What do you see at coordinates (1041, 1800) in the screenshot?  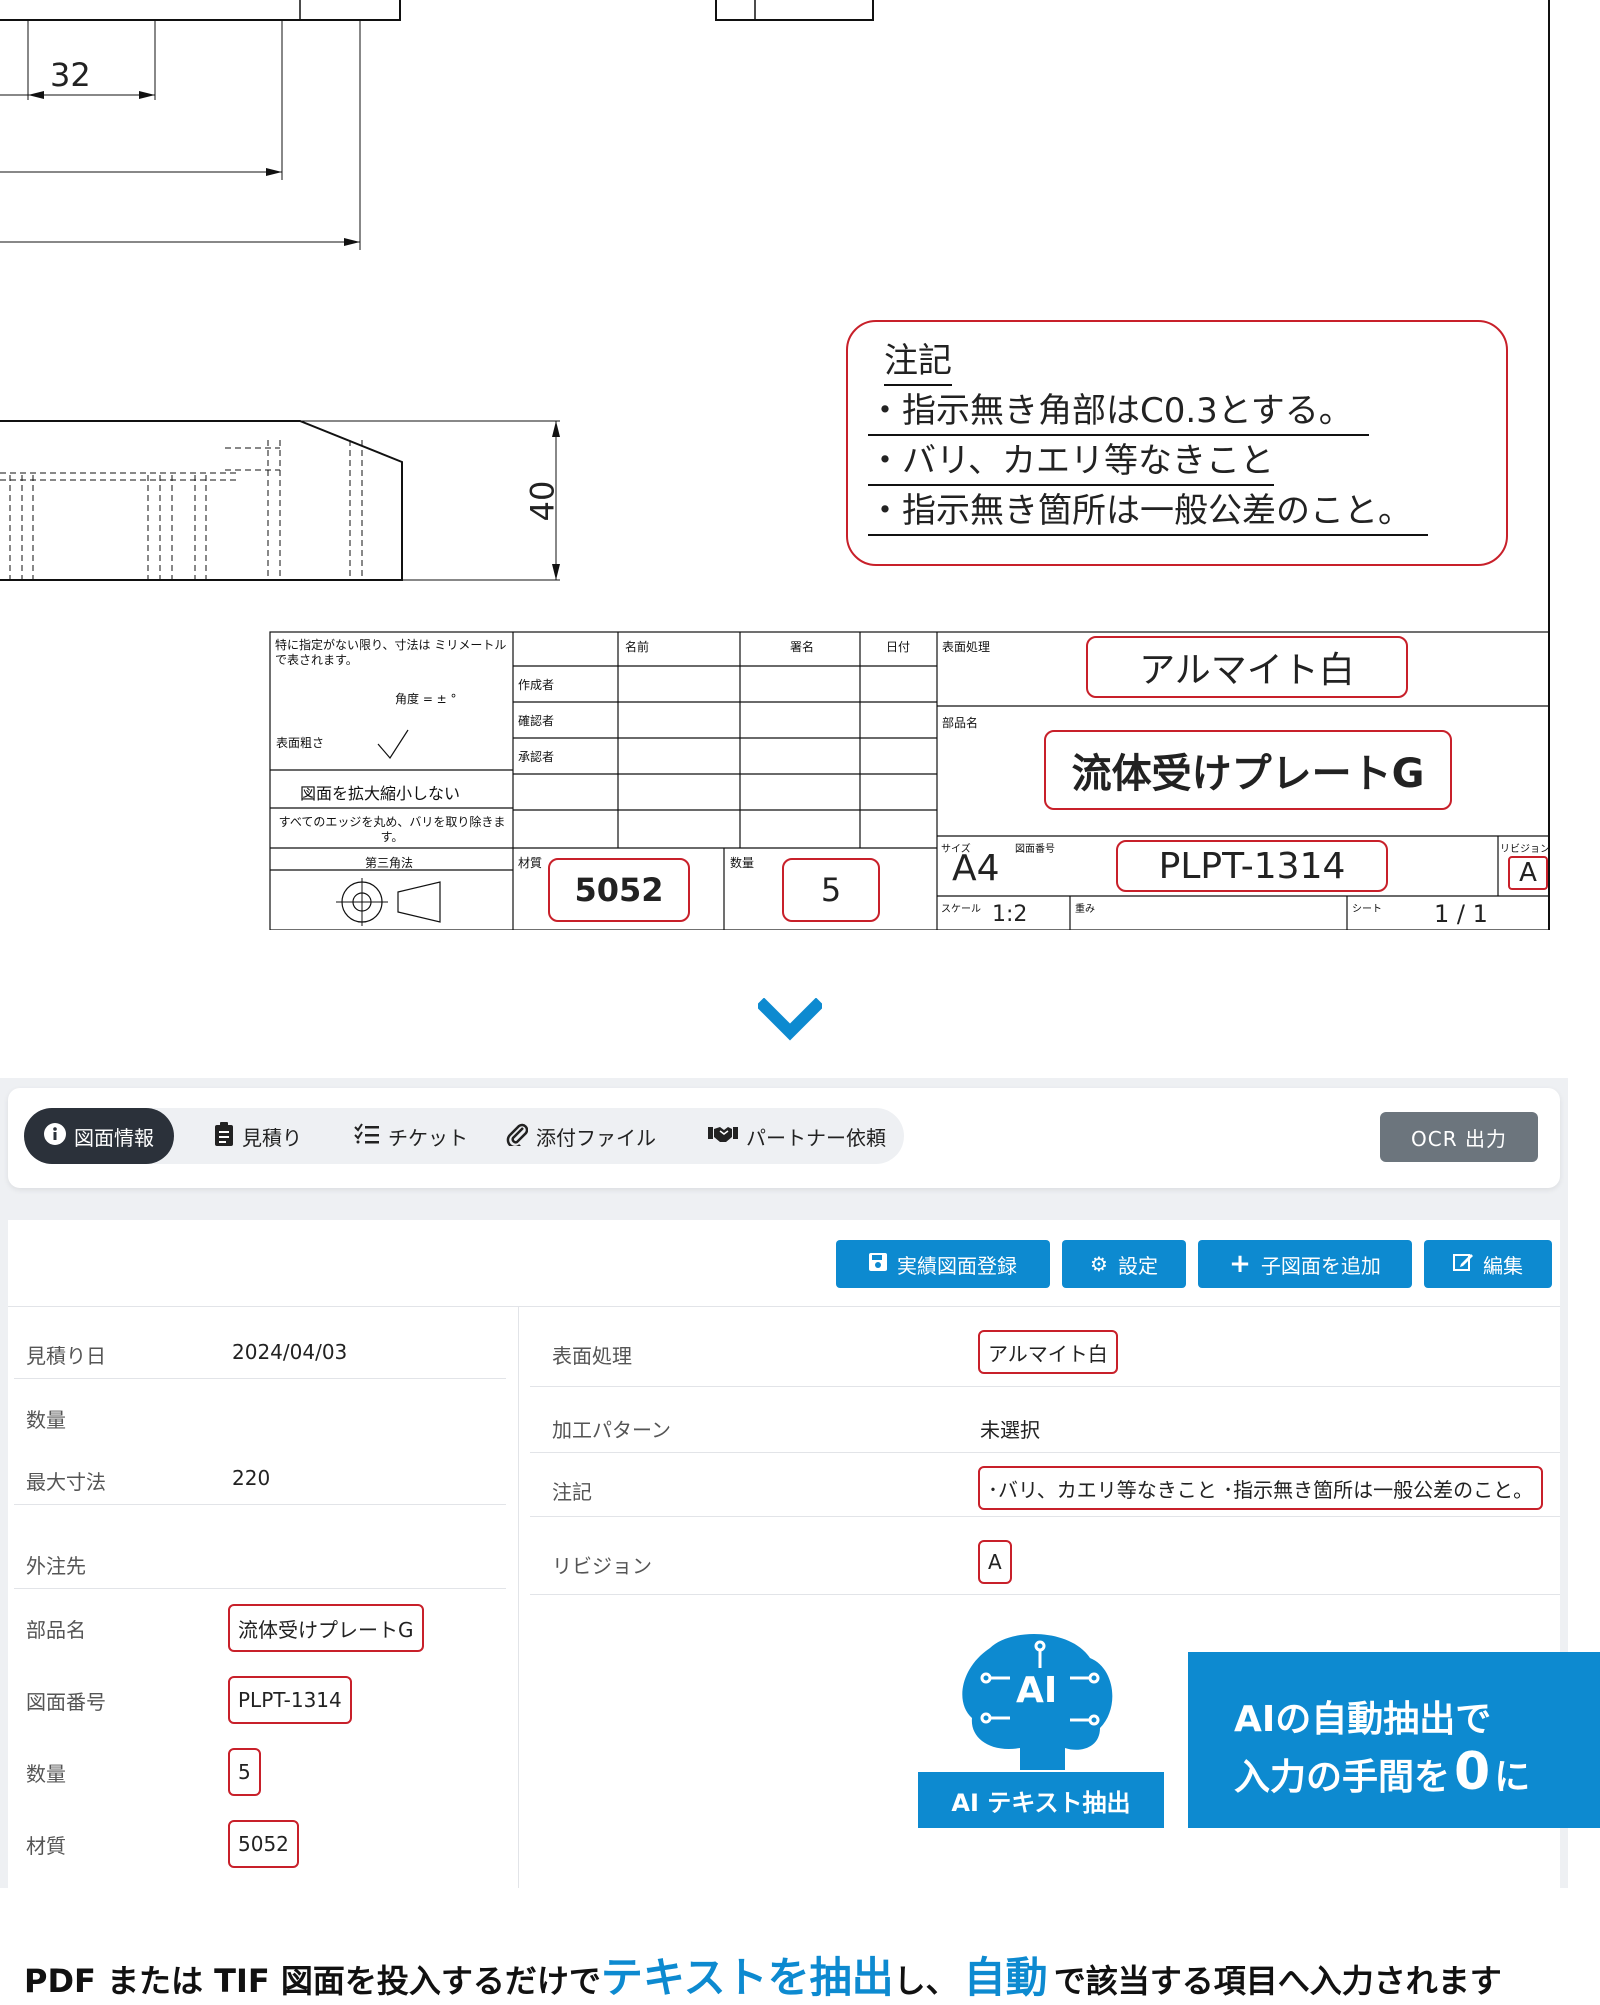 I see `ai-text-extraction-label: AI テキスト抽出` at bounding box center [1041, 1800].